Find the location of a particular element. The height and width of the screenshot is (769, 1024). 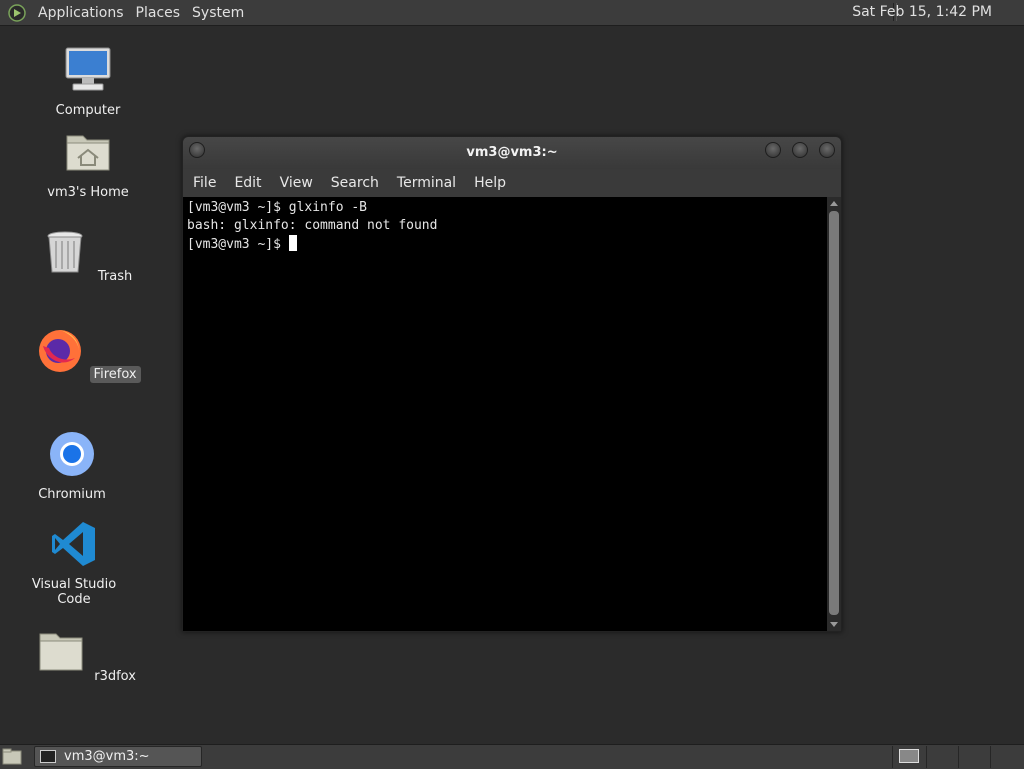

terminal-prompt-line: [vm3@vm3 ~]$ is located at coordinates (505, 244).